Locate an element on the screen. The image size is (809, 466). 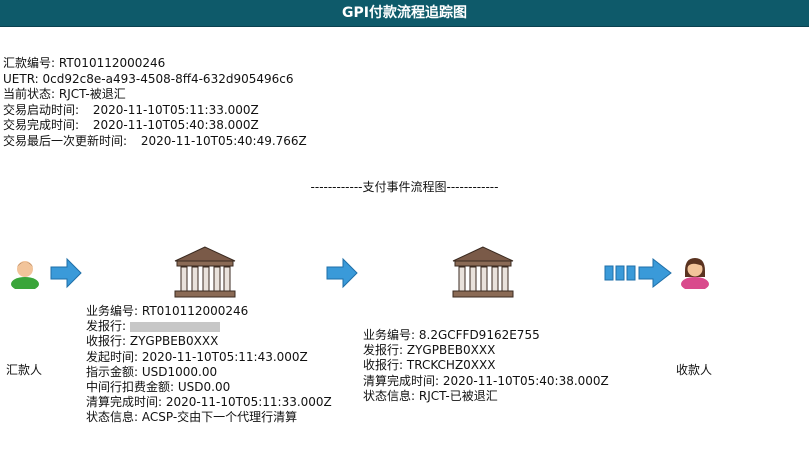
status-label: 当前状态: is located at coordinates (29, 94).